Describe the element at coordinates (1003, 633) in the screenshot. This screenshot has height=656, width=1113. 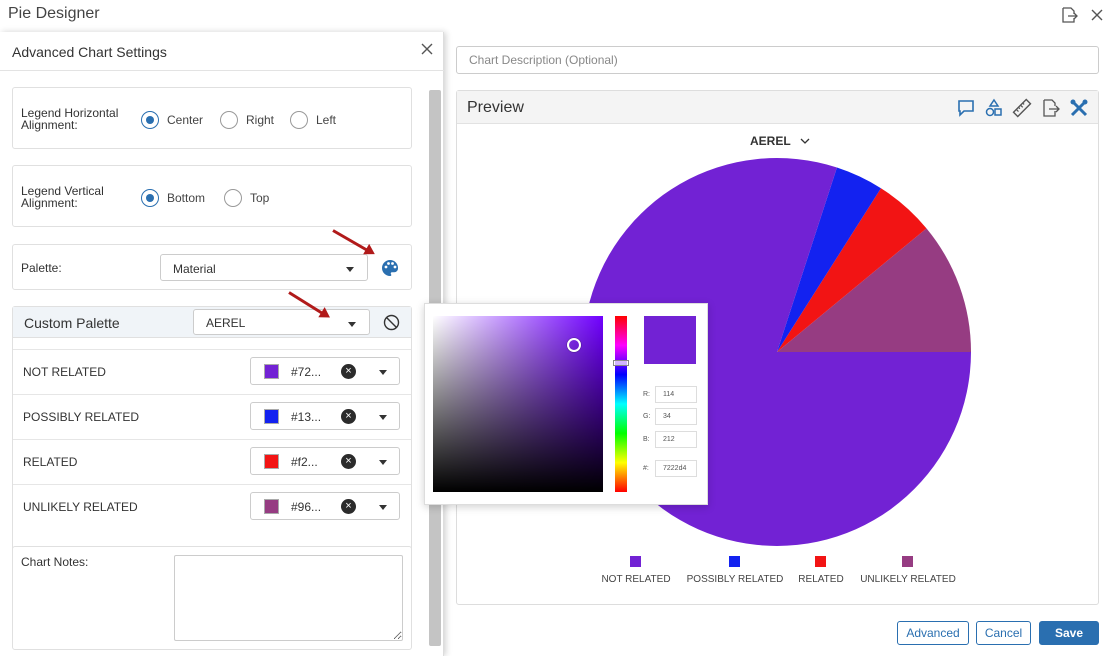
I see `cancel-button: Cancel` at that location.